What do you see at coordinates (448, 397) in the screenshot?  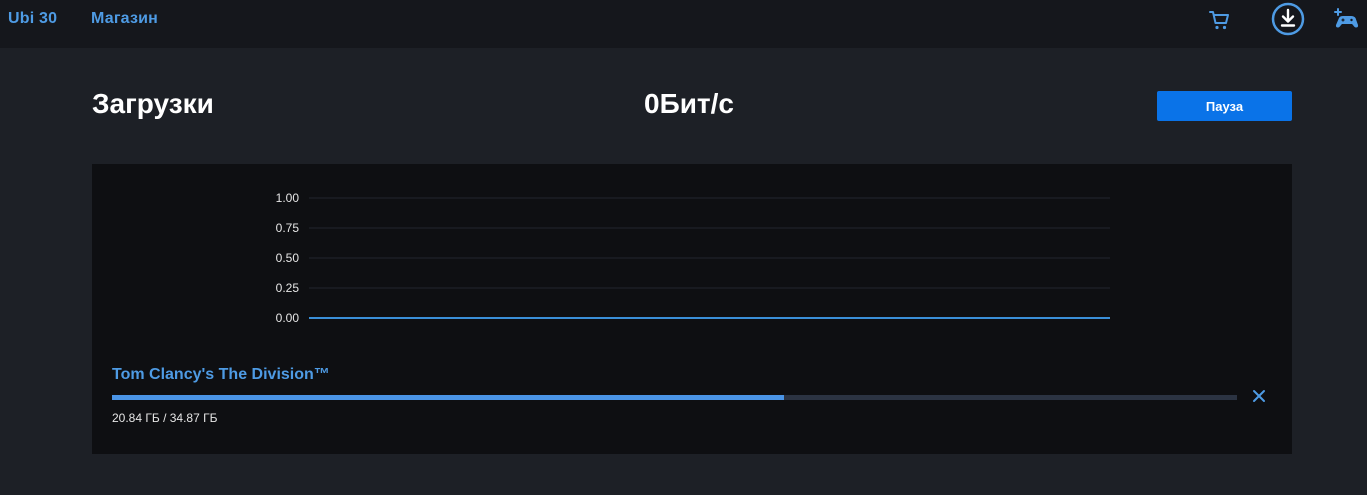 I see `download-progress-fill` at bounding box center [448, 397].